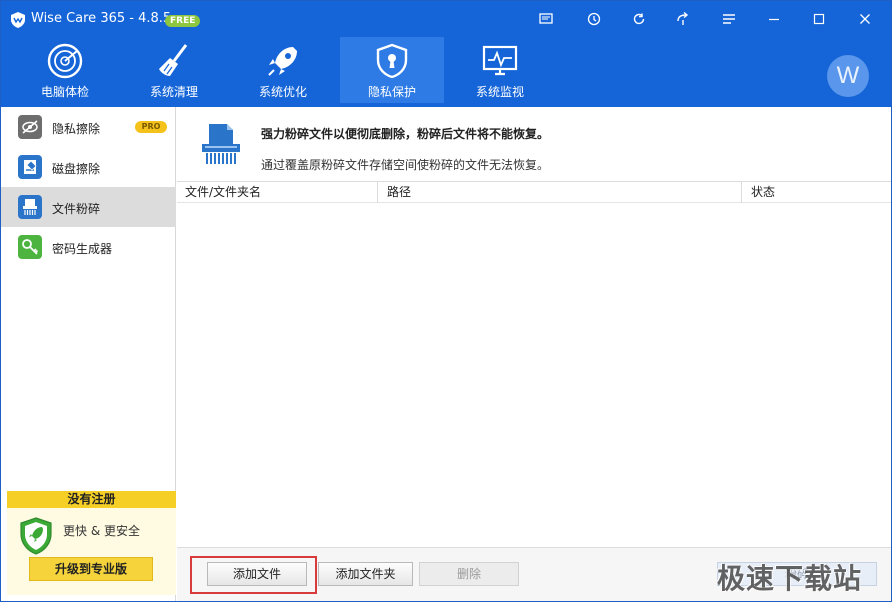 The width and height of the screenshot is (892, 602). I want to click on register-tagline: 更快 & 更安全, so click(101, 531).